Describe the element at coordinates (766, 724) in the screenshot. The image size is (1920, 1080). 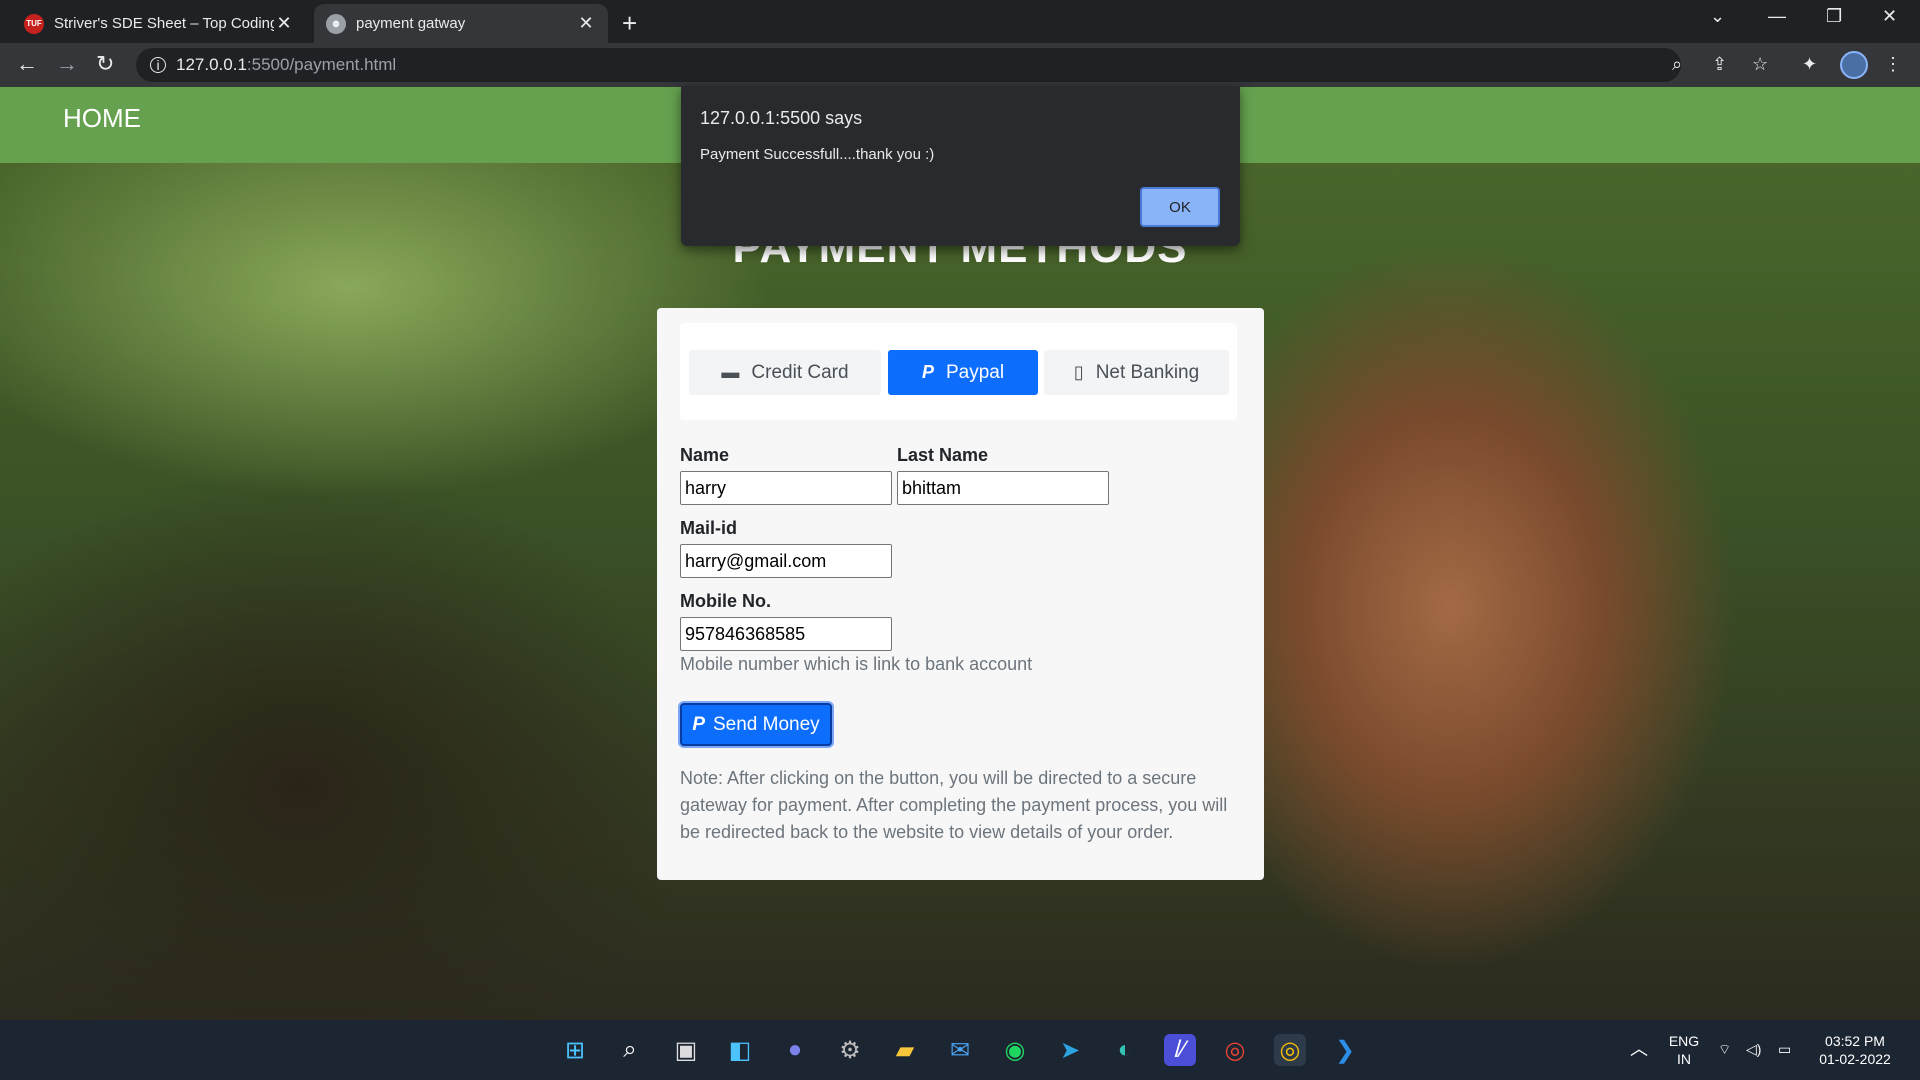
I see `send-money-label: Send Money` at that location.